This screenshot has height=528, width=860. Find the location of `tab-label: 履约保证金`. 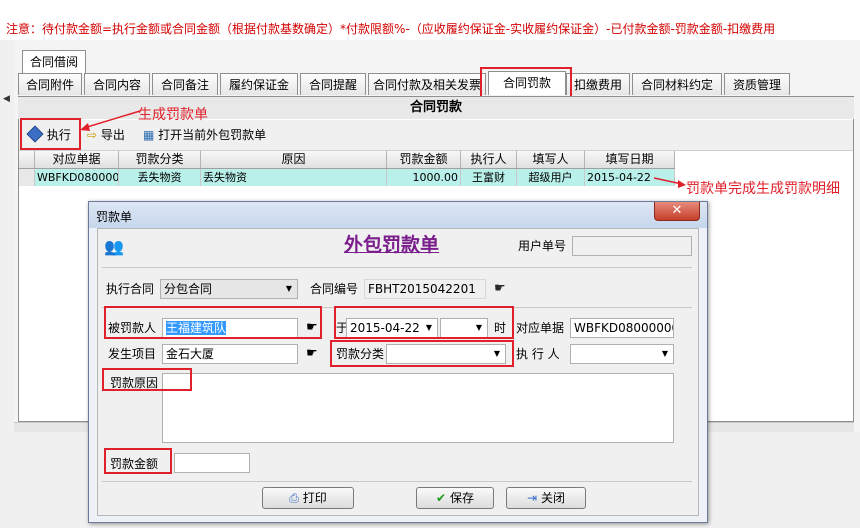

tab-label: 履约保证金 is located at coordinates (258, 85).